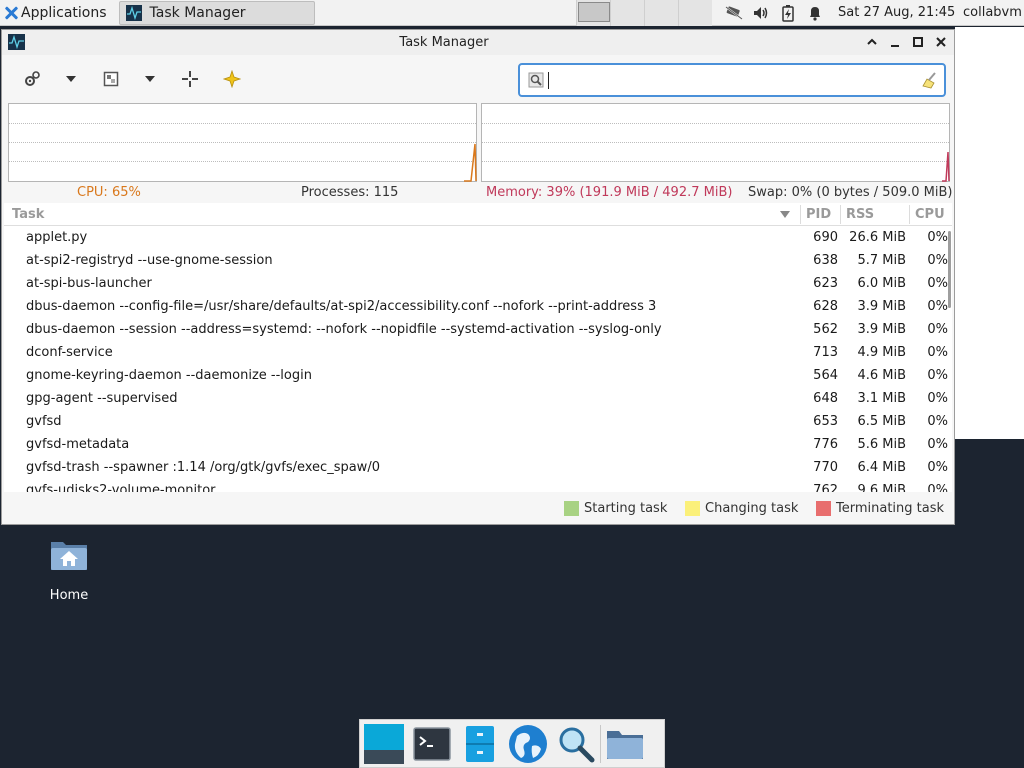  Describe the element at coordinates (89, 283) in the screenshot. I see `process-task-cell: at-spi-bus-launcher` at that location.